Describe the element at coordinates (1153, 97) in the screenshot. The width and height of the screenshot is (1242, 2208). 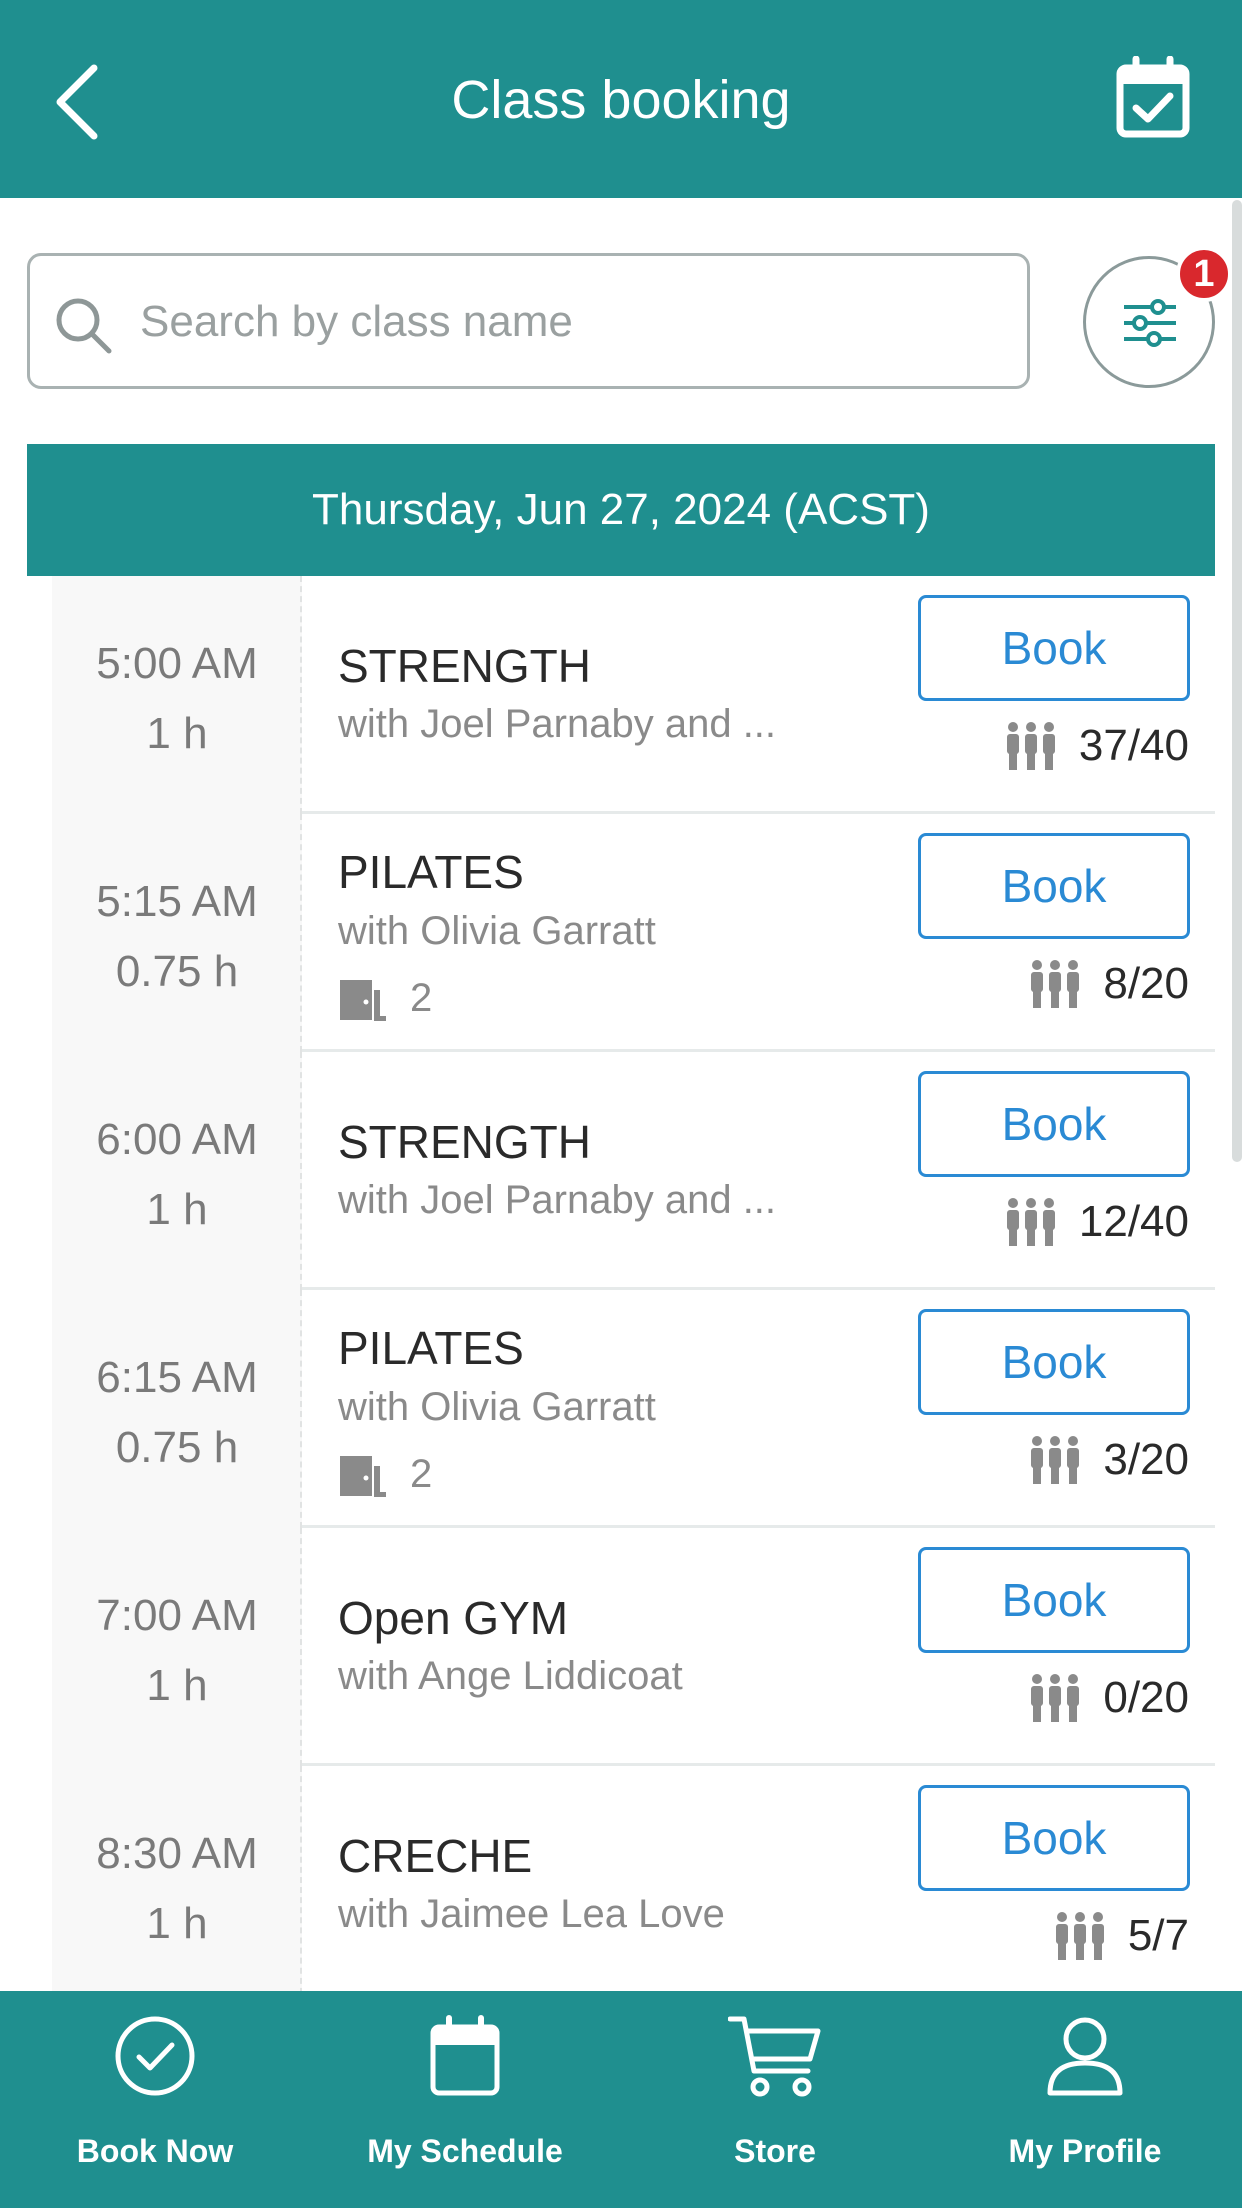
I see `calendar-check-icon` at that location.